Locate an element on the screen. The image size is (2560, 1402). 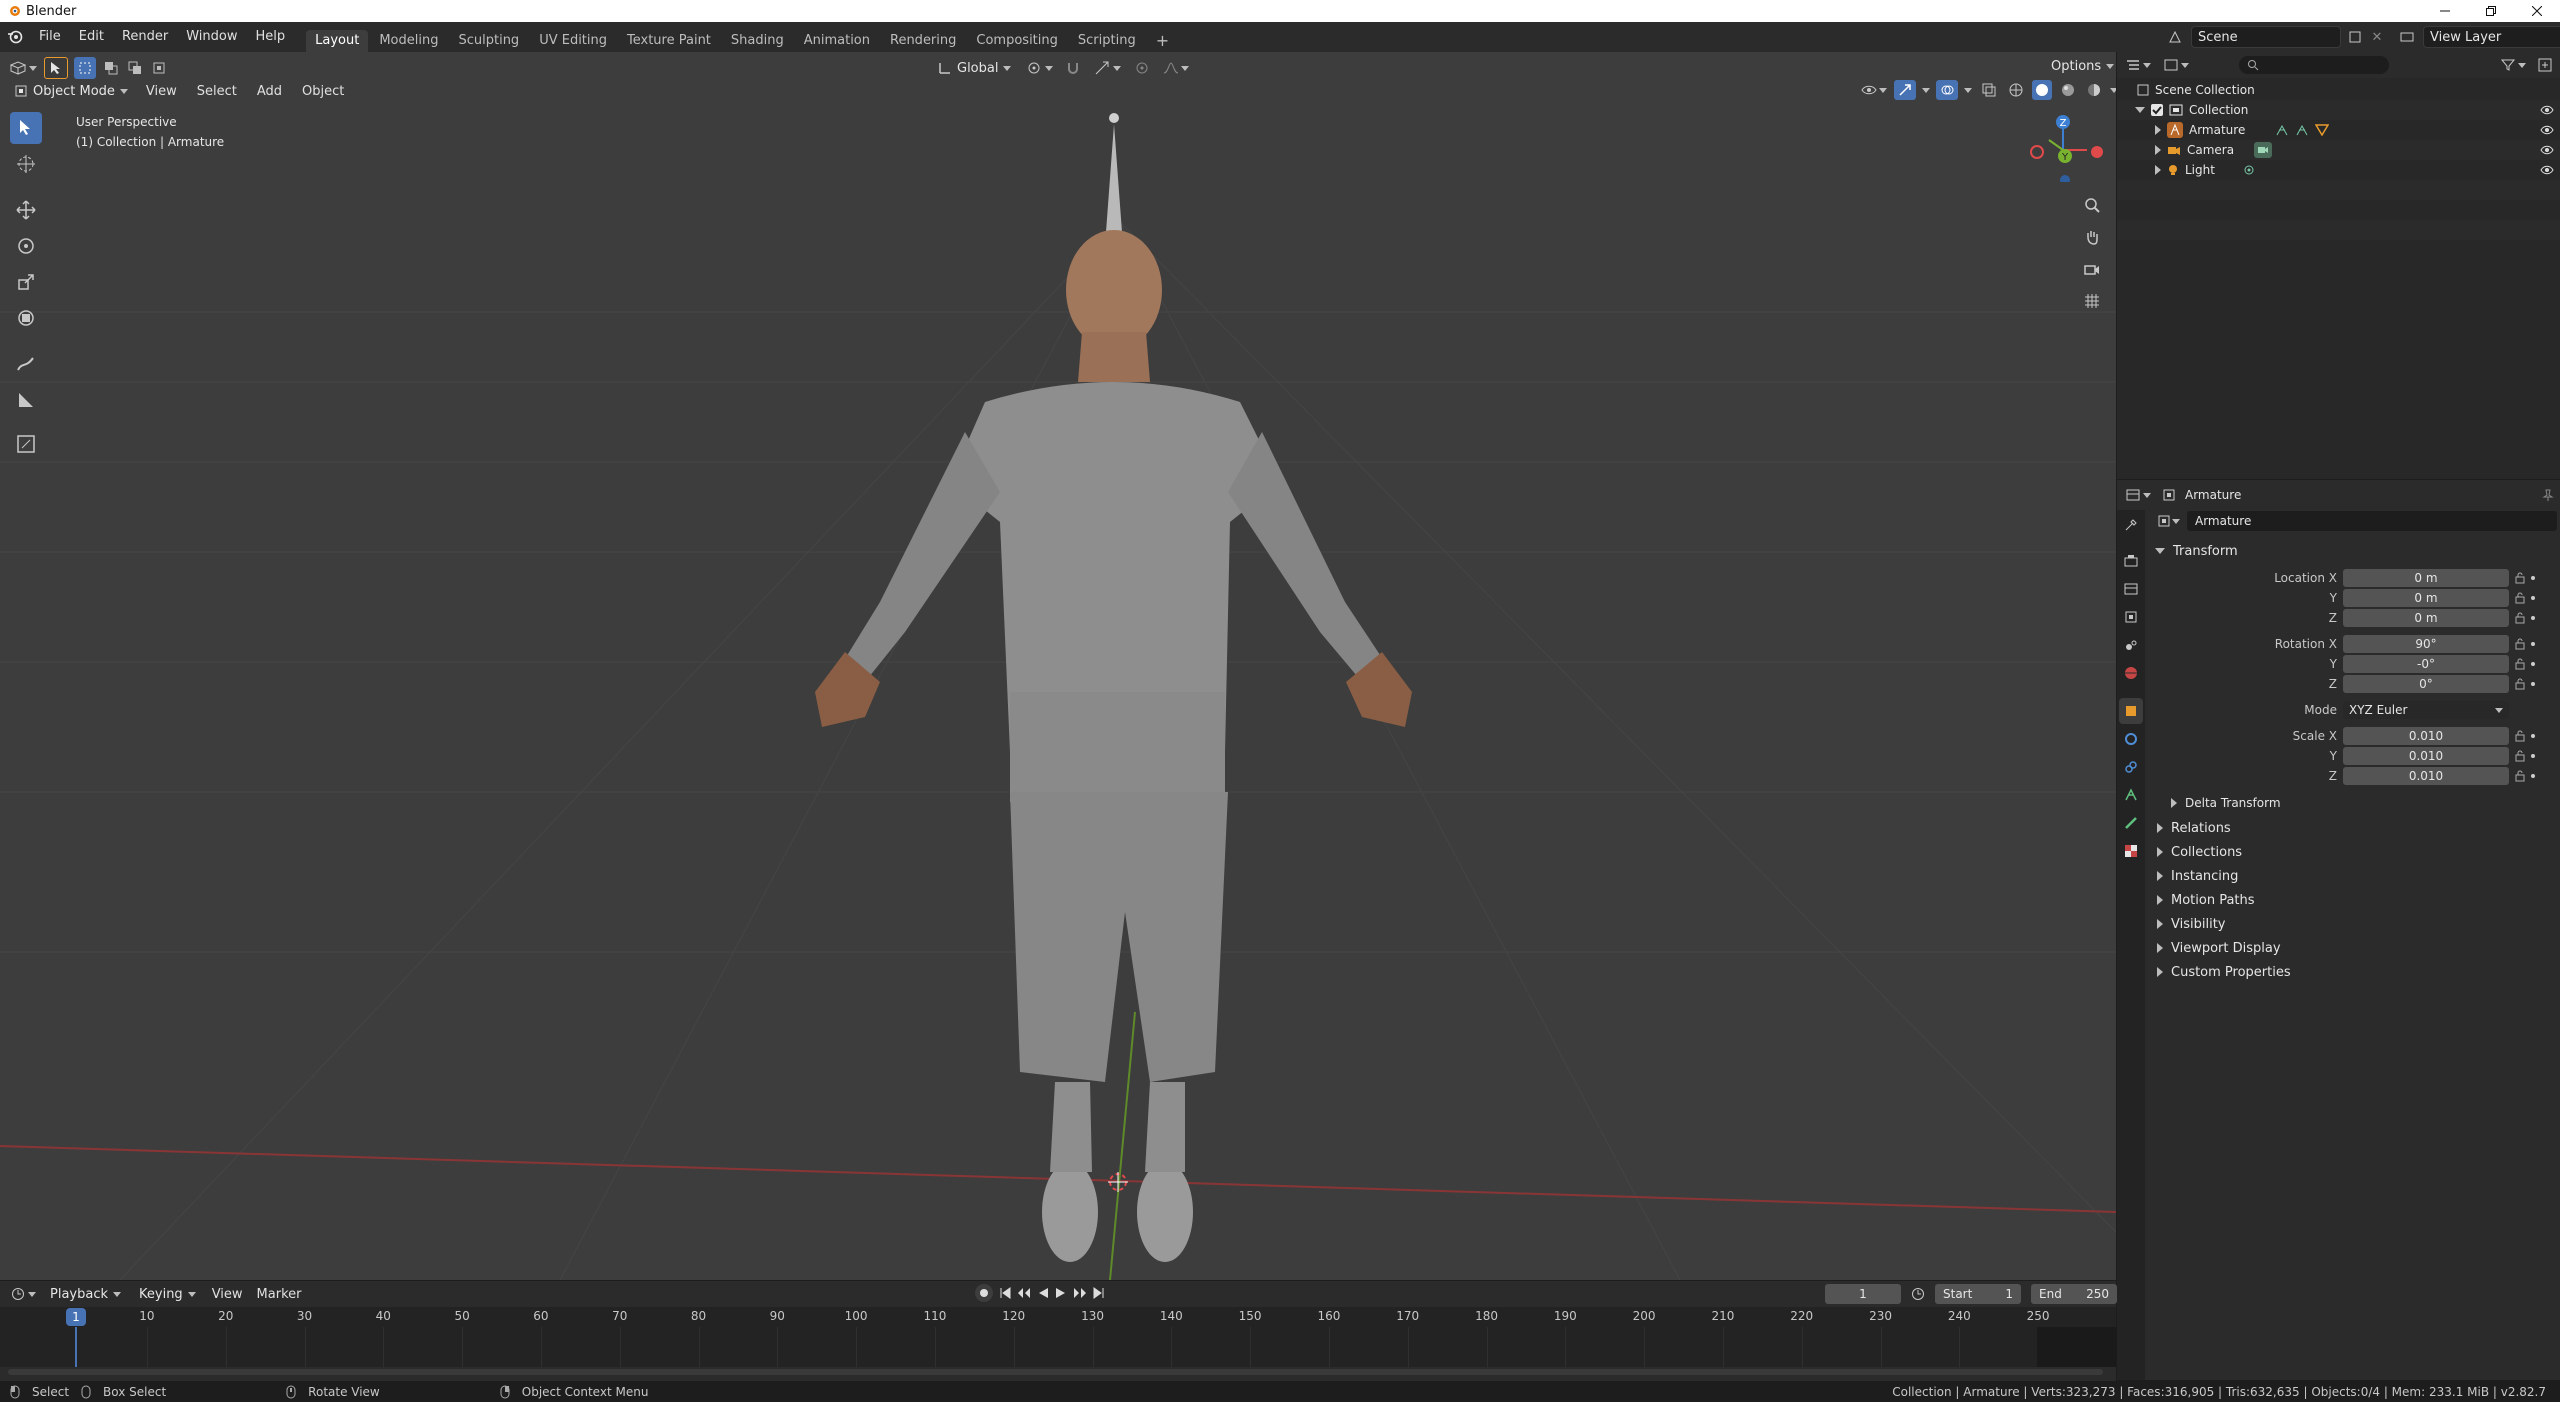
proportional-edit-icon is located at coordinates (1142, 68).